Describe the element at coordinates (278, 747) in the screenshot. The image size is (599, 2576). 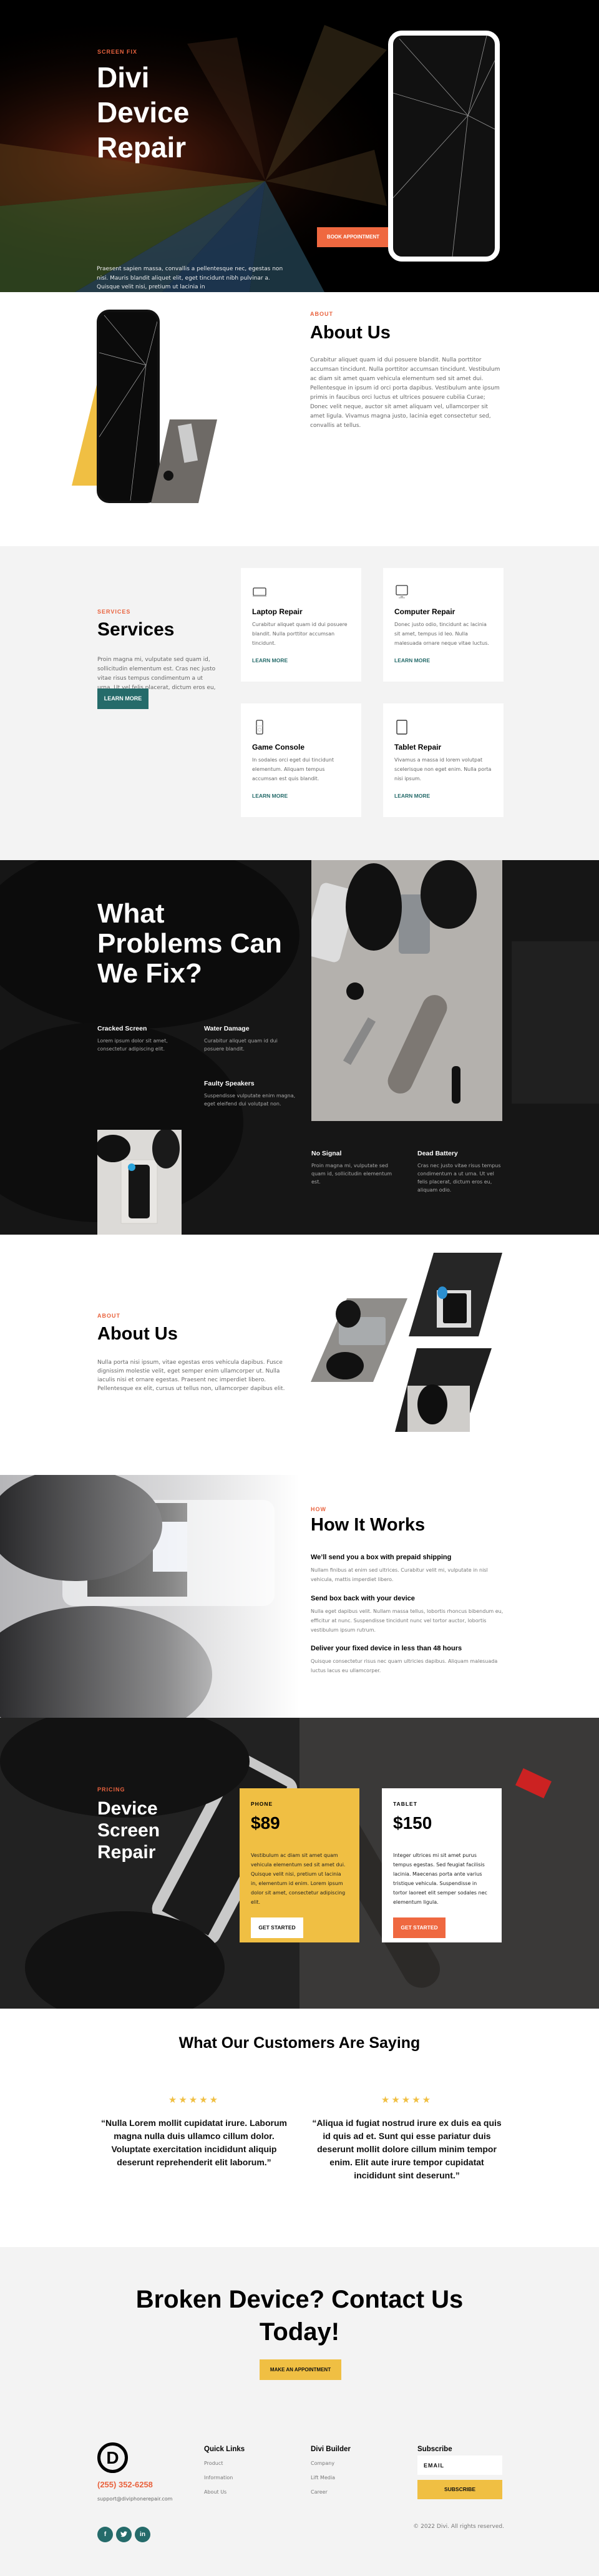
I see `service-title: Game Console` at that location.